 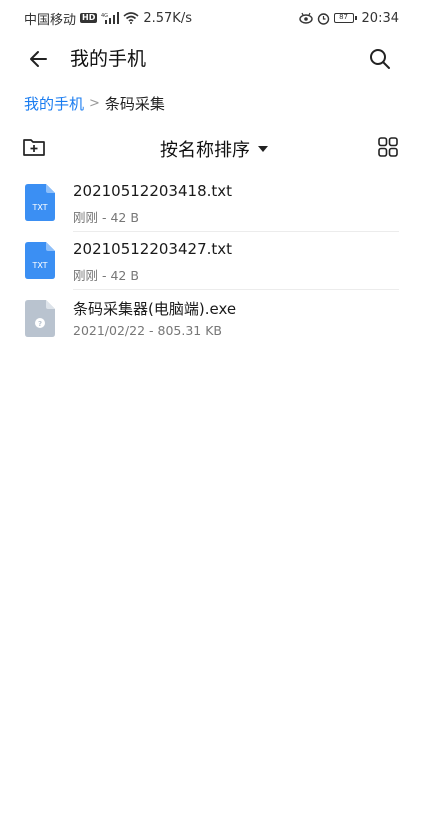 I want to click on unknown-file-icon: ?, so click(x=40, y=318).